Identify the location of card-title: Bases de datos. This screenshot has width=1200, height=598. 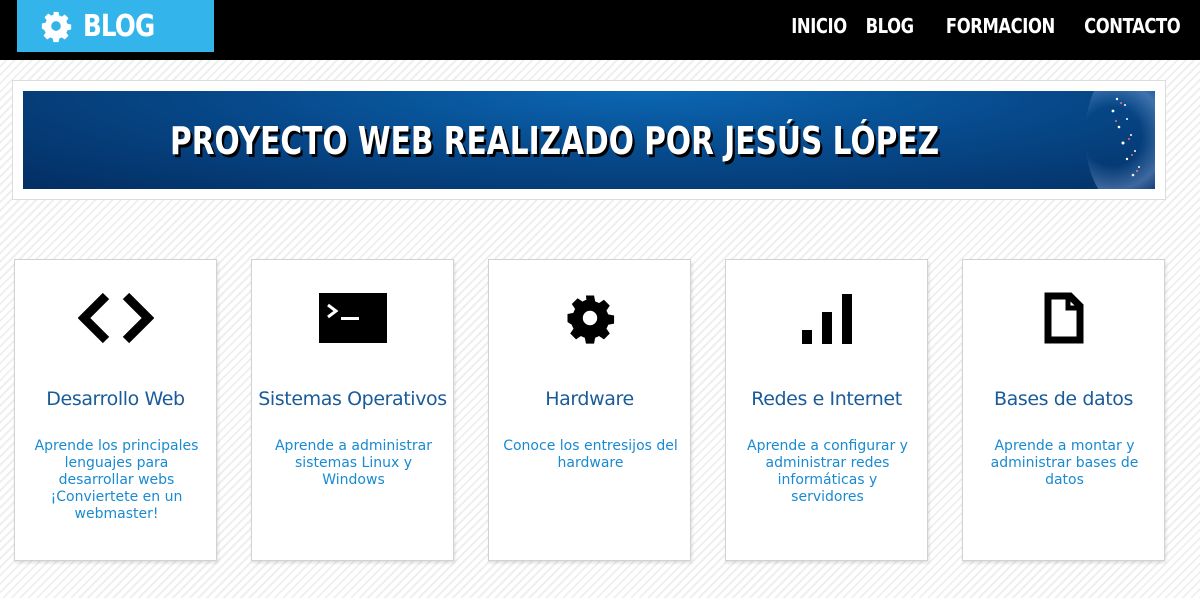
(1063, 399).